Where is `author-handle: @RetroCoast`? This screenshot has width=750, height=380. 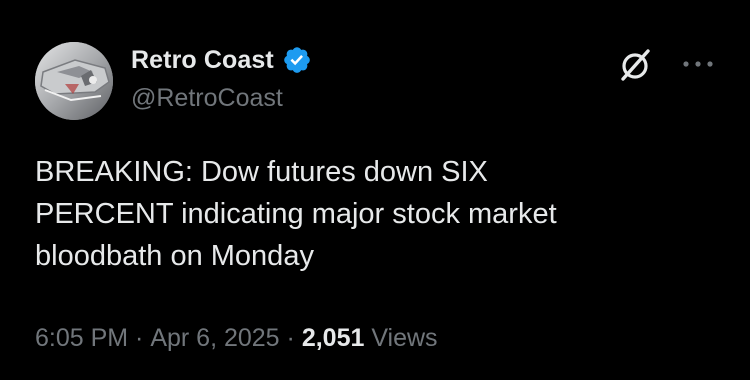 author-handle: @RetroCoast is located at coordinates (207, 98).